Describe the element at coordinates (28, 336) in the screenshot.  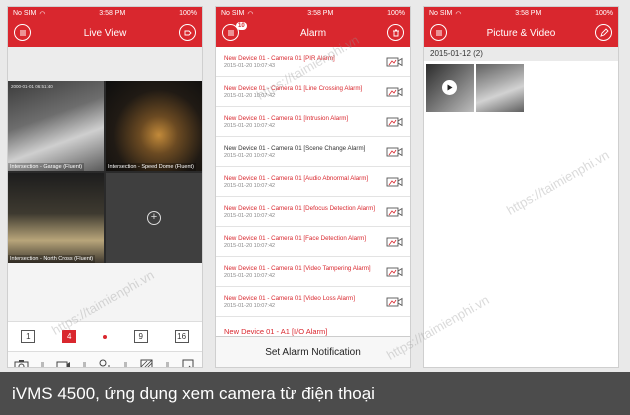
I see `split-1-button: 1` at that location.